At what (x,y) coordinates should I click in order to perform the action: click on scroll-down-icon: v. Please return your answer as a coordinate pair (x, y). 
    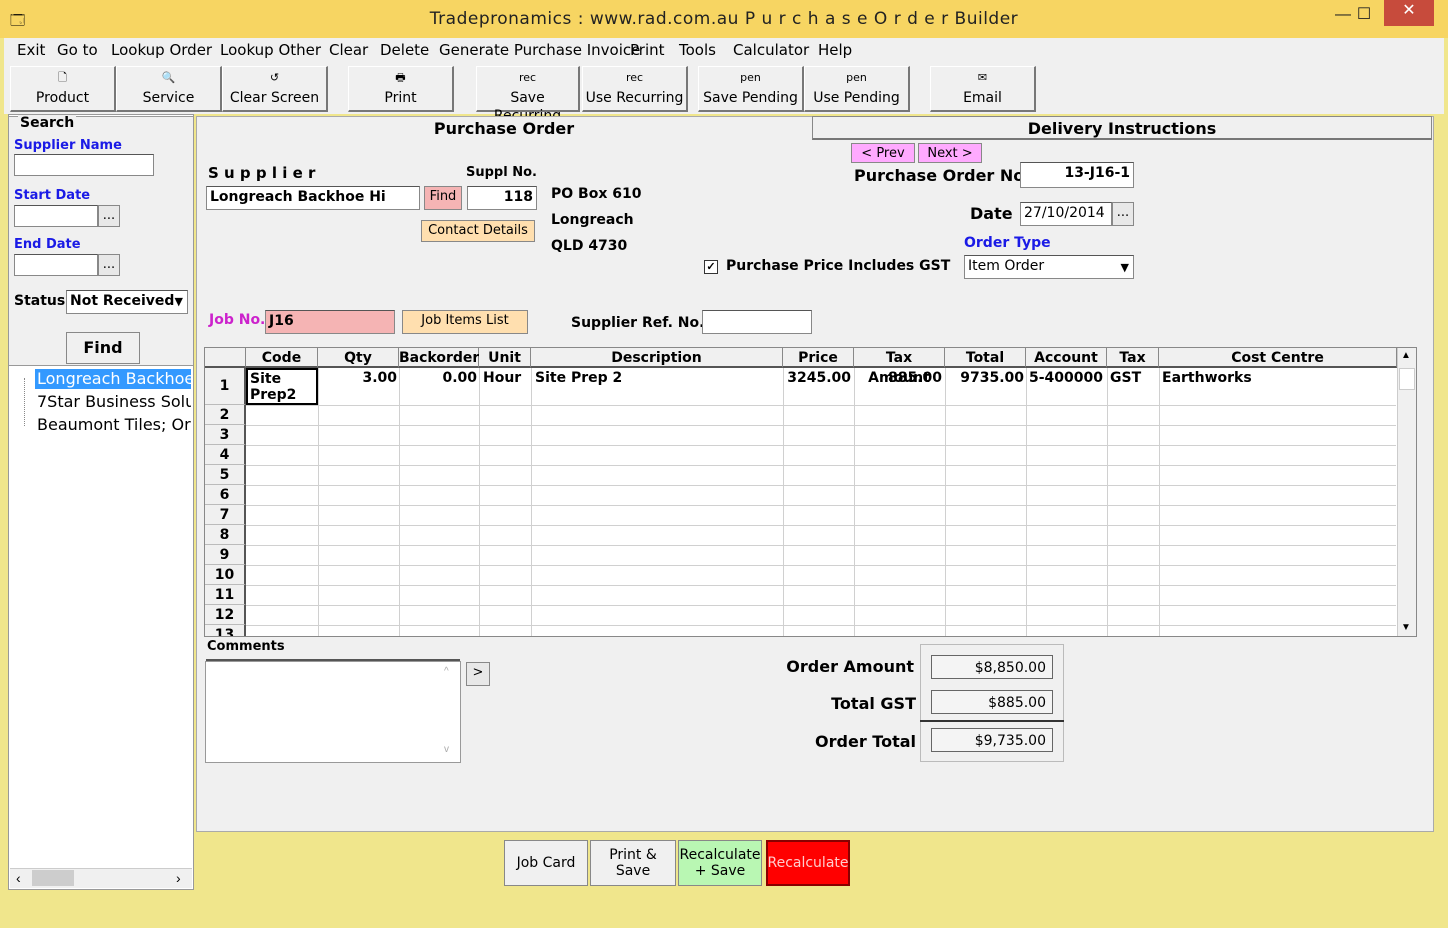
    Looking at the image, I should click on (446, 749).